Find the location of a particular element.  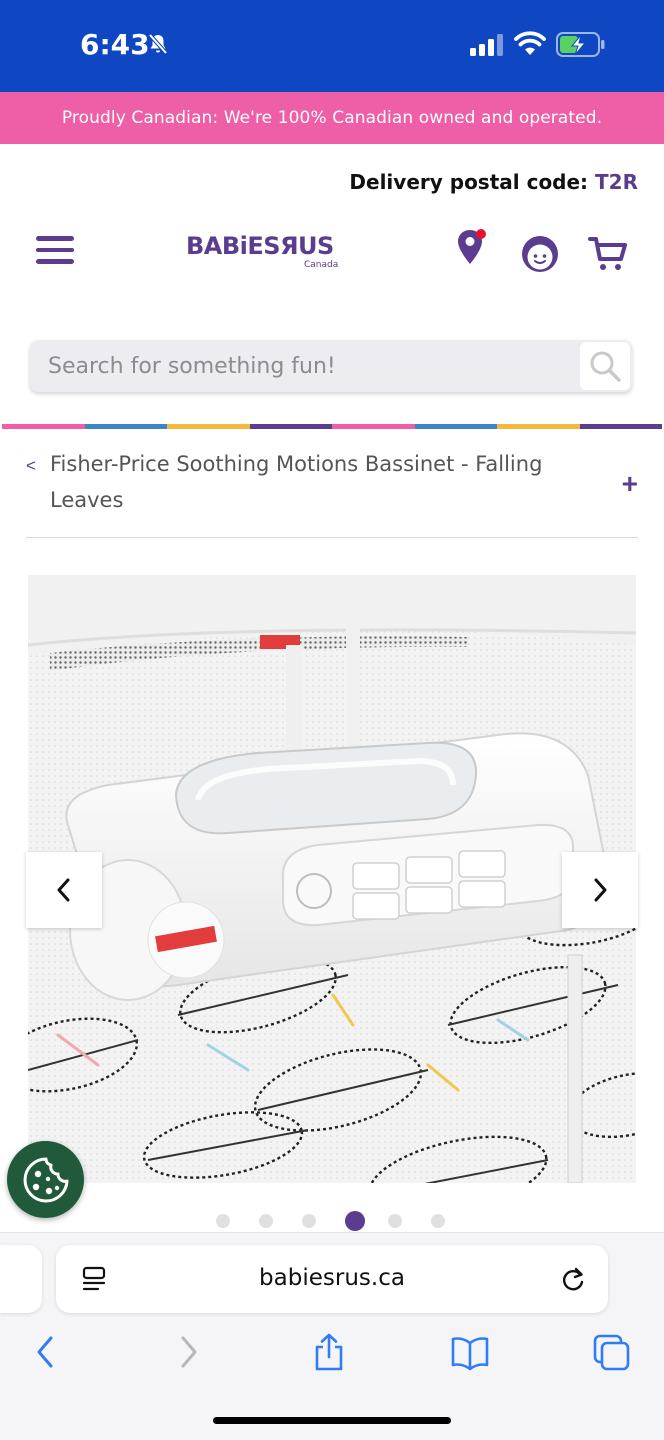

previous-tab-peek is located at coordinates (21, 1279).